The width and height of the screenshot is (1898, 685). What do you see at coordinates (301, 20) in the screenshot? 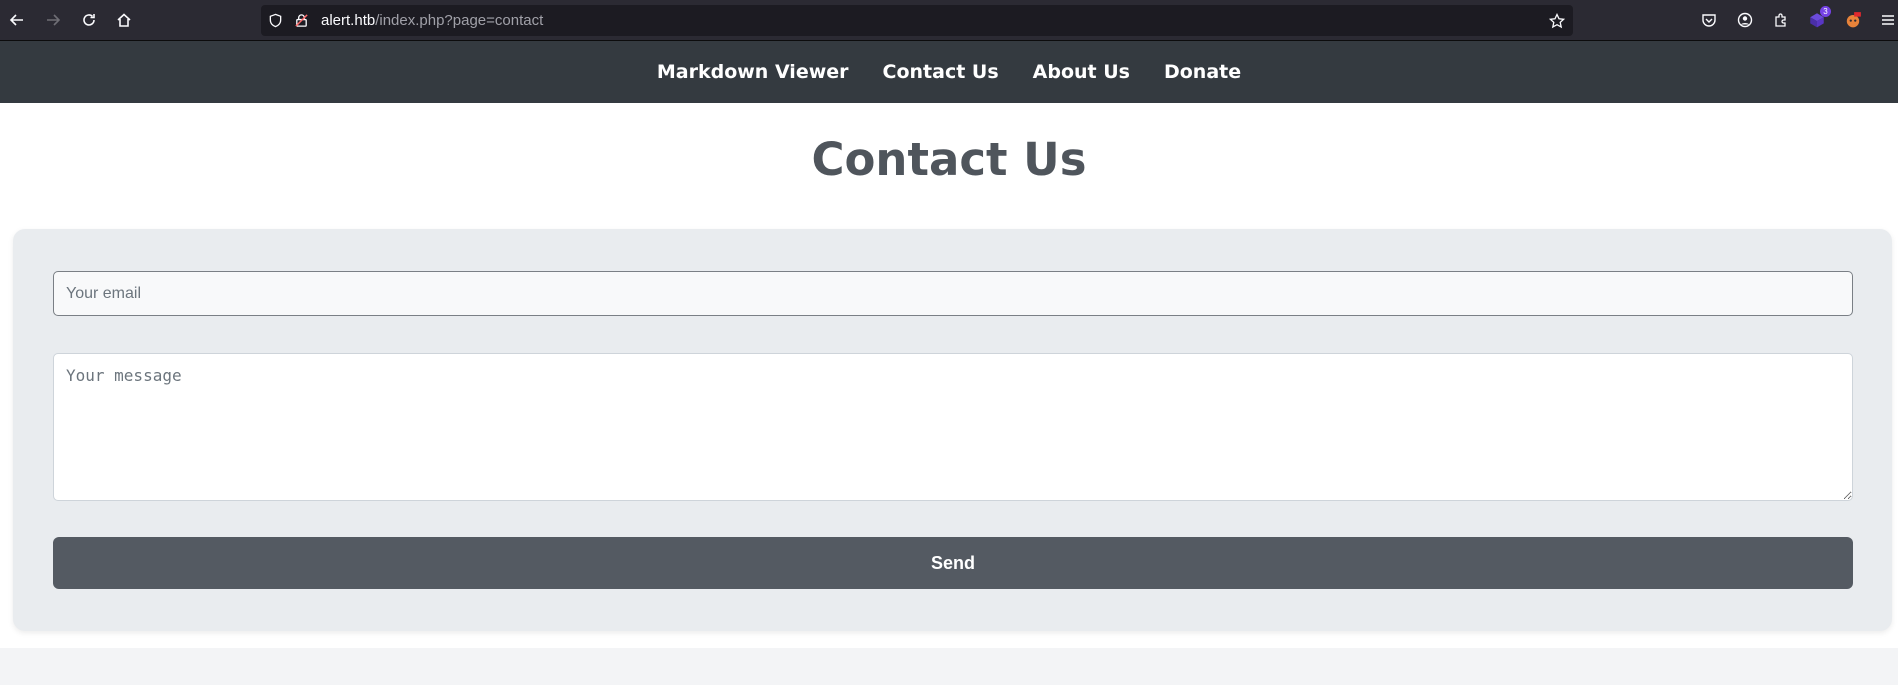
I see `lock-insecure-icon` at bounding box center [301, 20].